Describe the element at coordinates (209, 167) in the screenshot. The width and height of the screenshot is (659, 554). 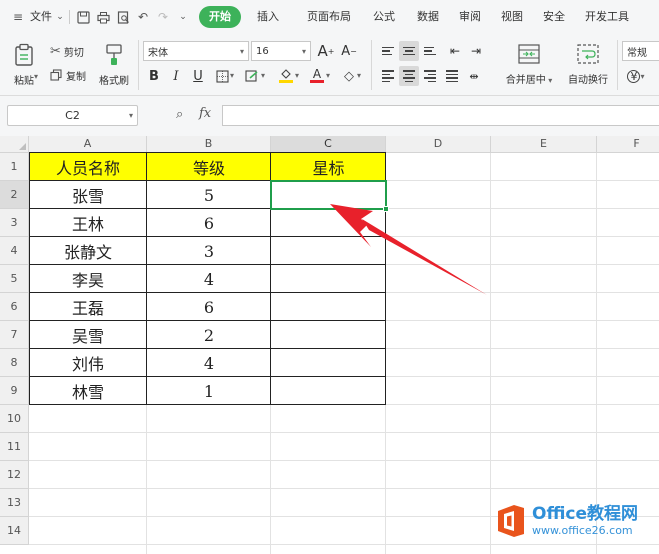
I see `header-cell-level: 等级` at that location.